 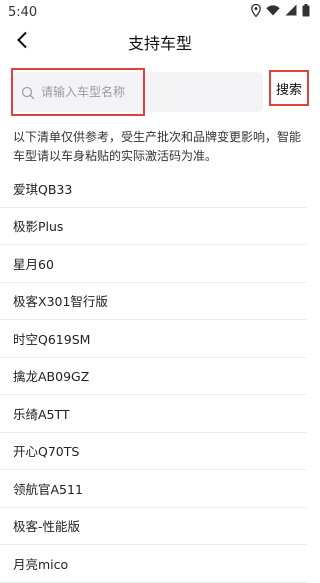 I want to click on location-icon, so click(x=256, y=12).